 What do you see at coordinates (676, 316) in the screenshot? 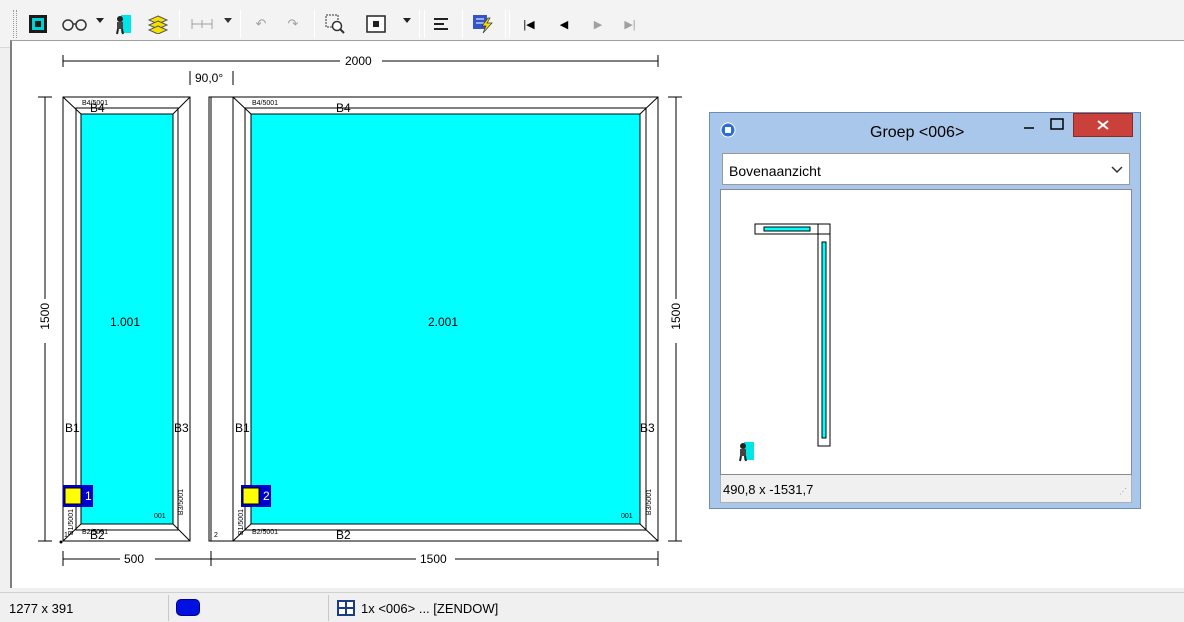
I see `dim-height-right: 1500` at bounding box center [676, 316].